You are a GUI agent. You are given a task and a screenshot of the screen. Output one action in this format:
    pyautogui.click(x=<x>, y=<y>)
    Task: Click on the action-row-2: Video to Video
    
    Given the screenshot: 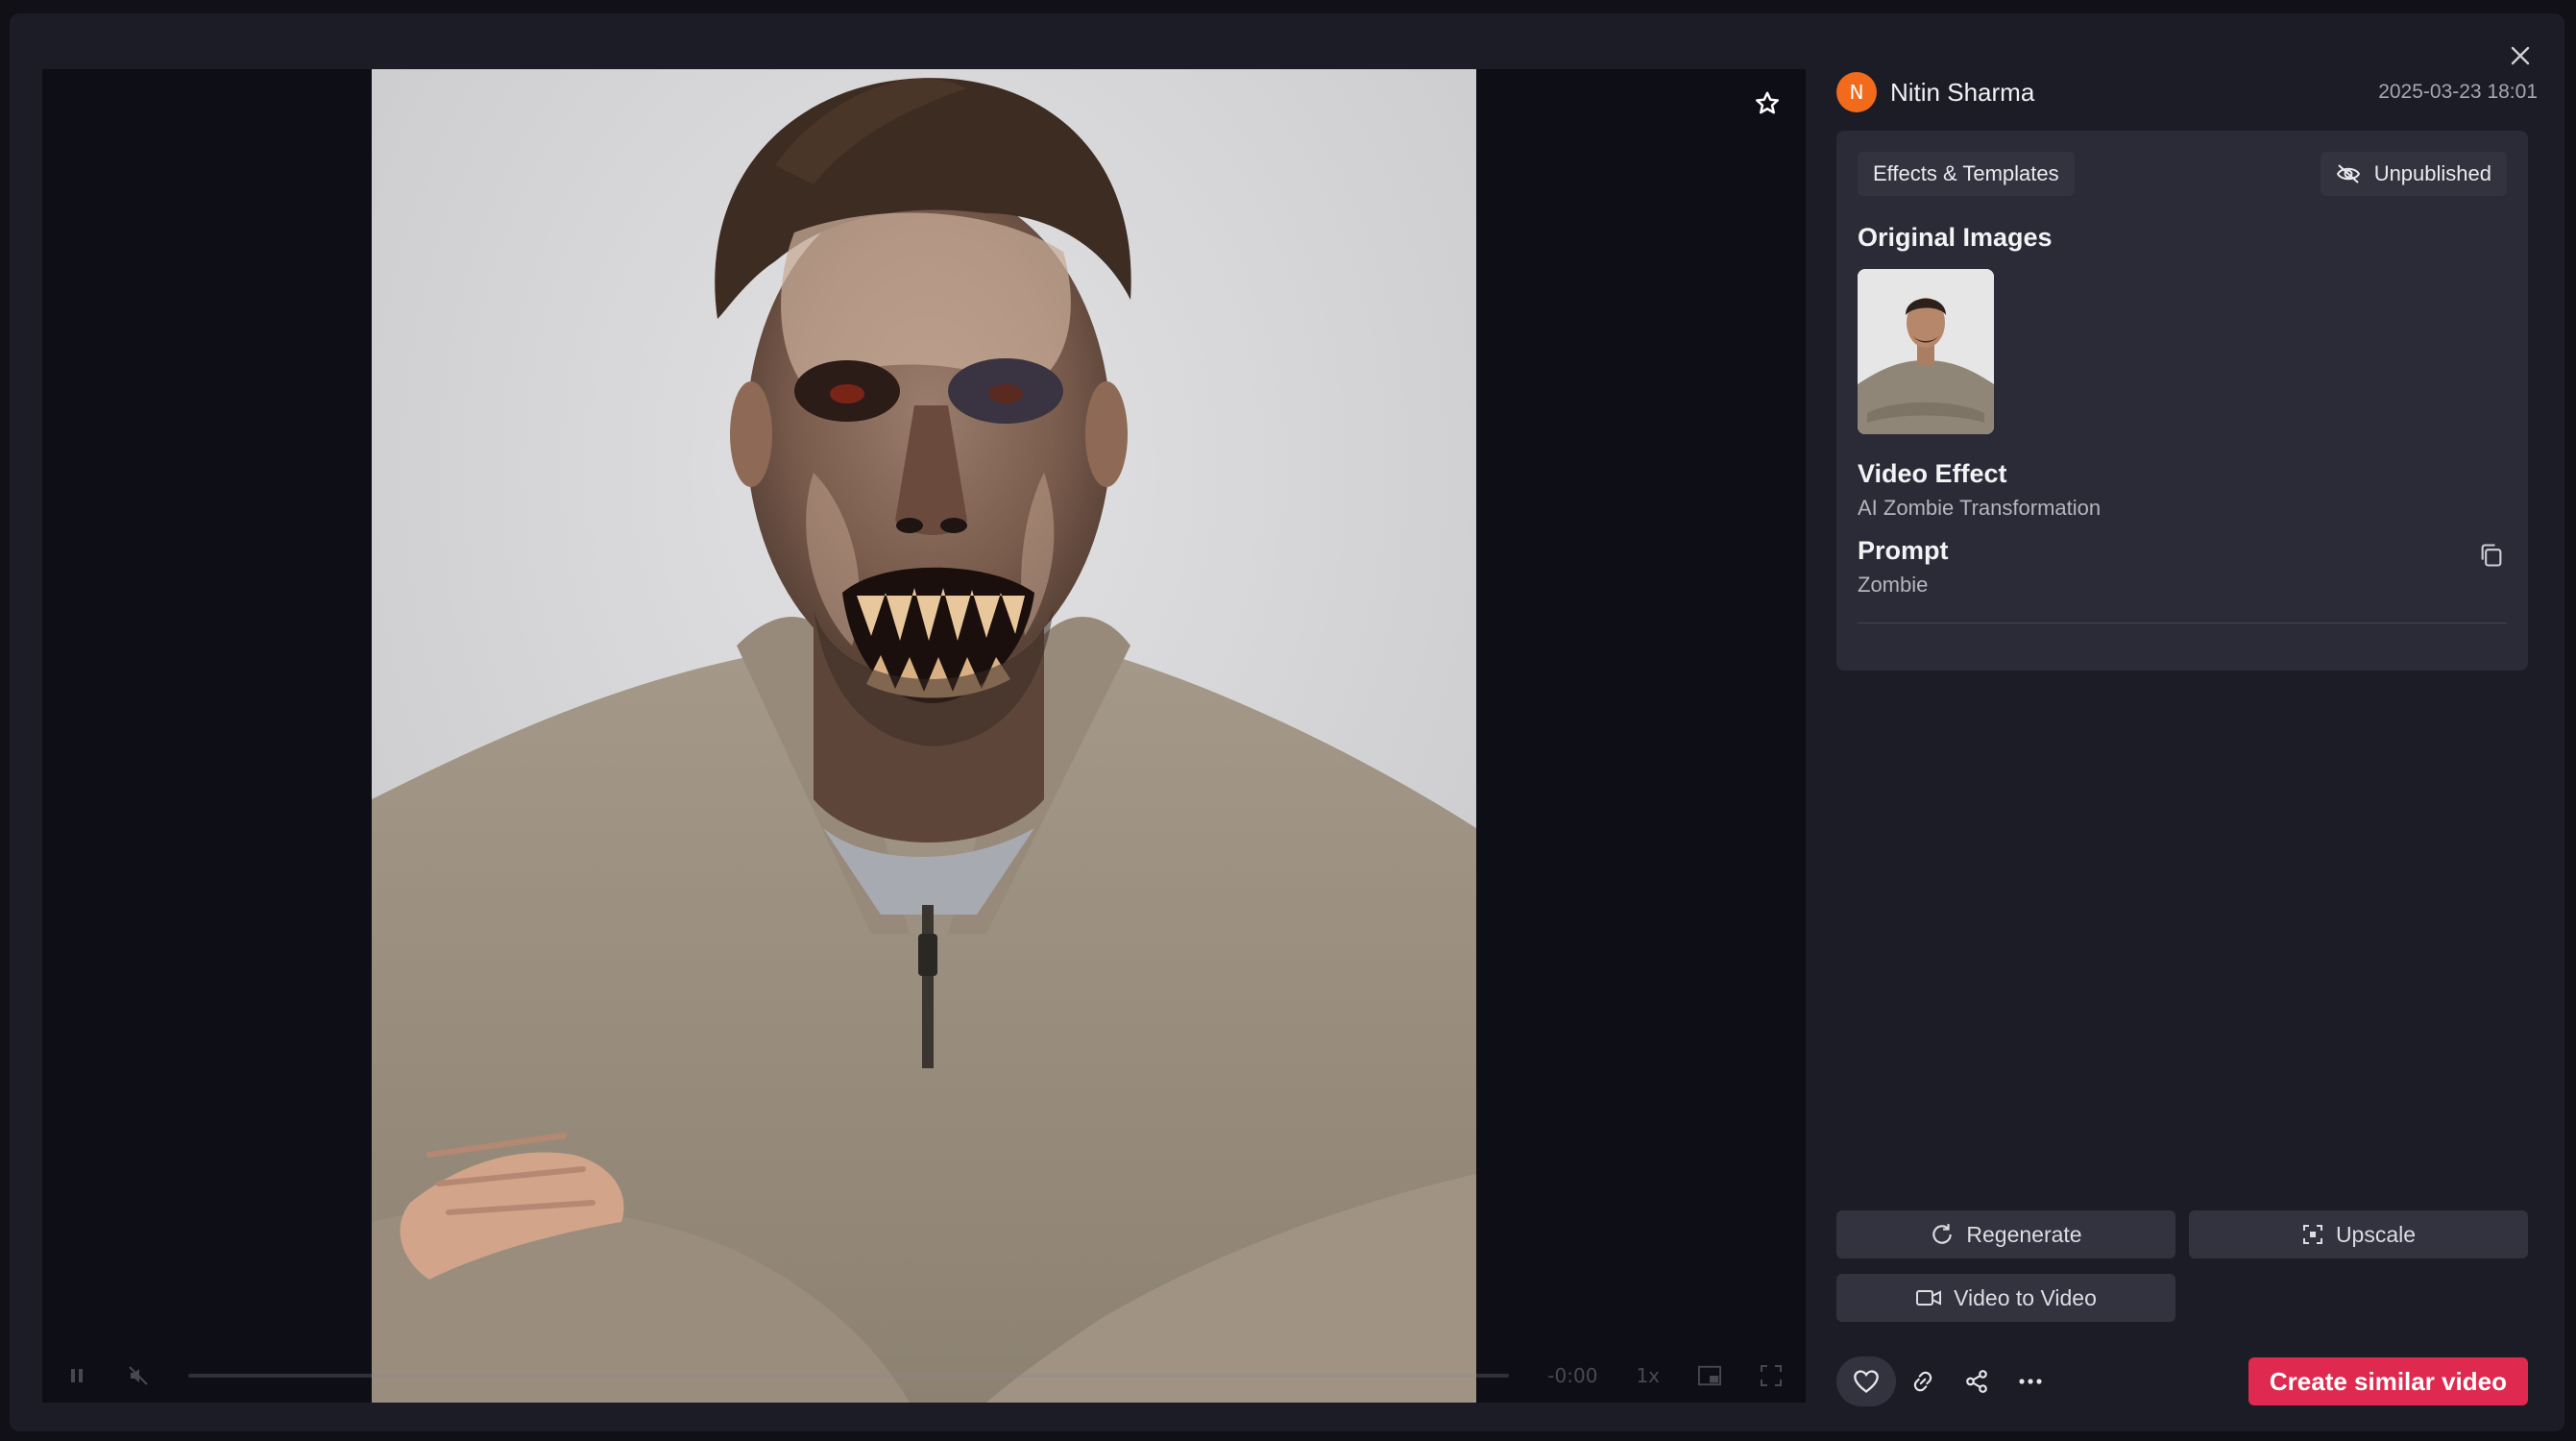 What is the action you would take?
    pyautogui.click(x=2182, y=1298)
    